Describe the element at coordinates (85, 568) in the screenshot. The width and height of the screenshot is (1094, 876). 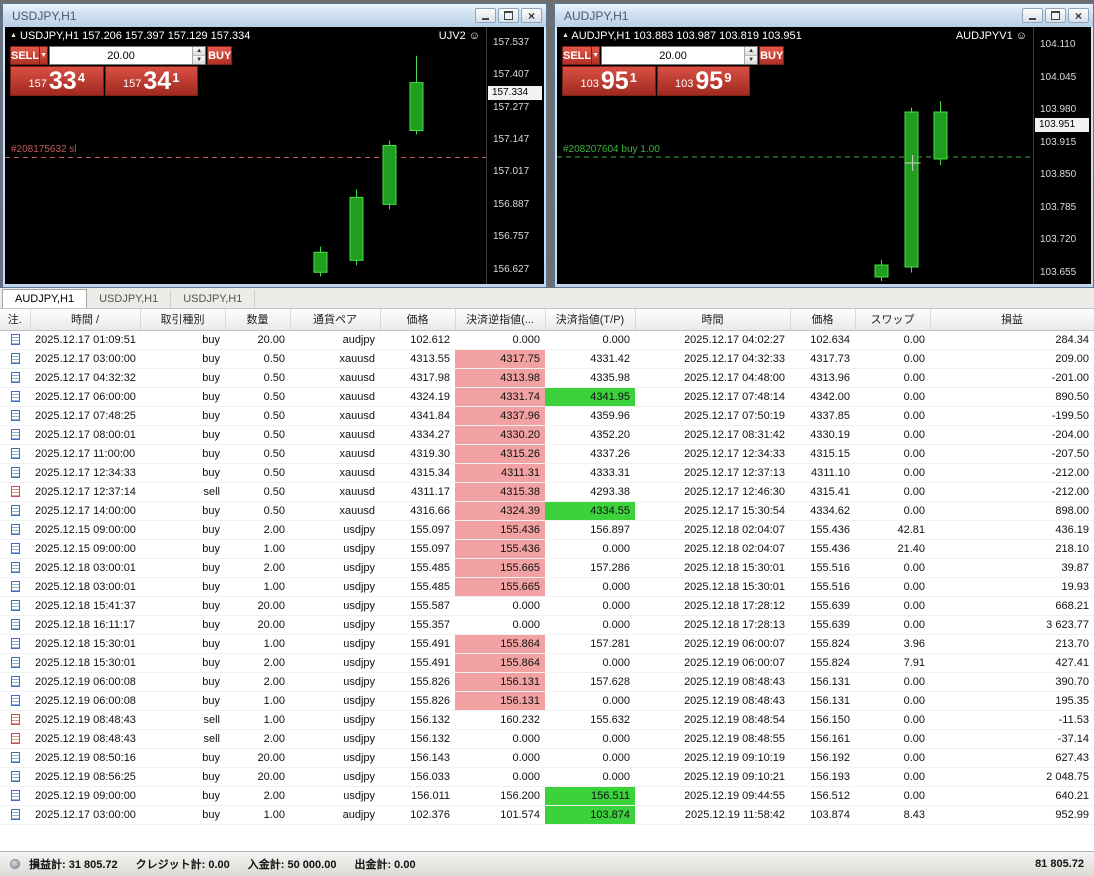
I see `cell-open-time: 2025.12.18 03:00:01` at that location.